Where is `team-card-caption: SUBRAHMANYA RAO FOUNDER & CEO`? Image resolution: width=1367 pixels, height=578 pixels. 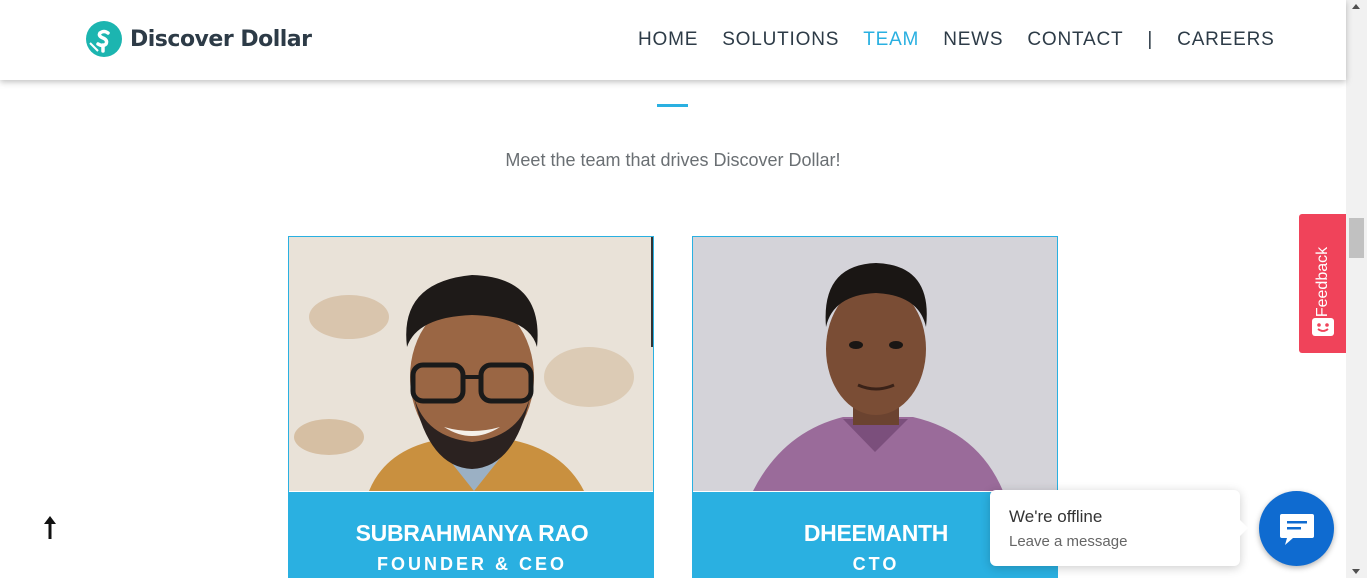 team-card-caption: SUBRAHMANYA RAO FOUNDER & CEO is located at coordinates (471, 534).